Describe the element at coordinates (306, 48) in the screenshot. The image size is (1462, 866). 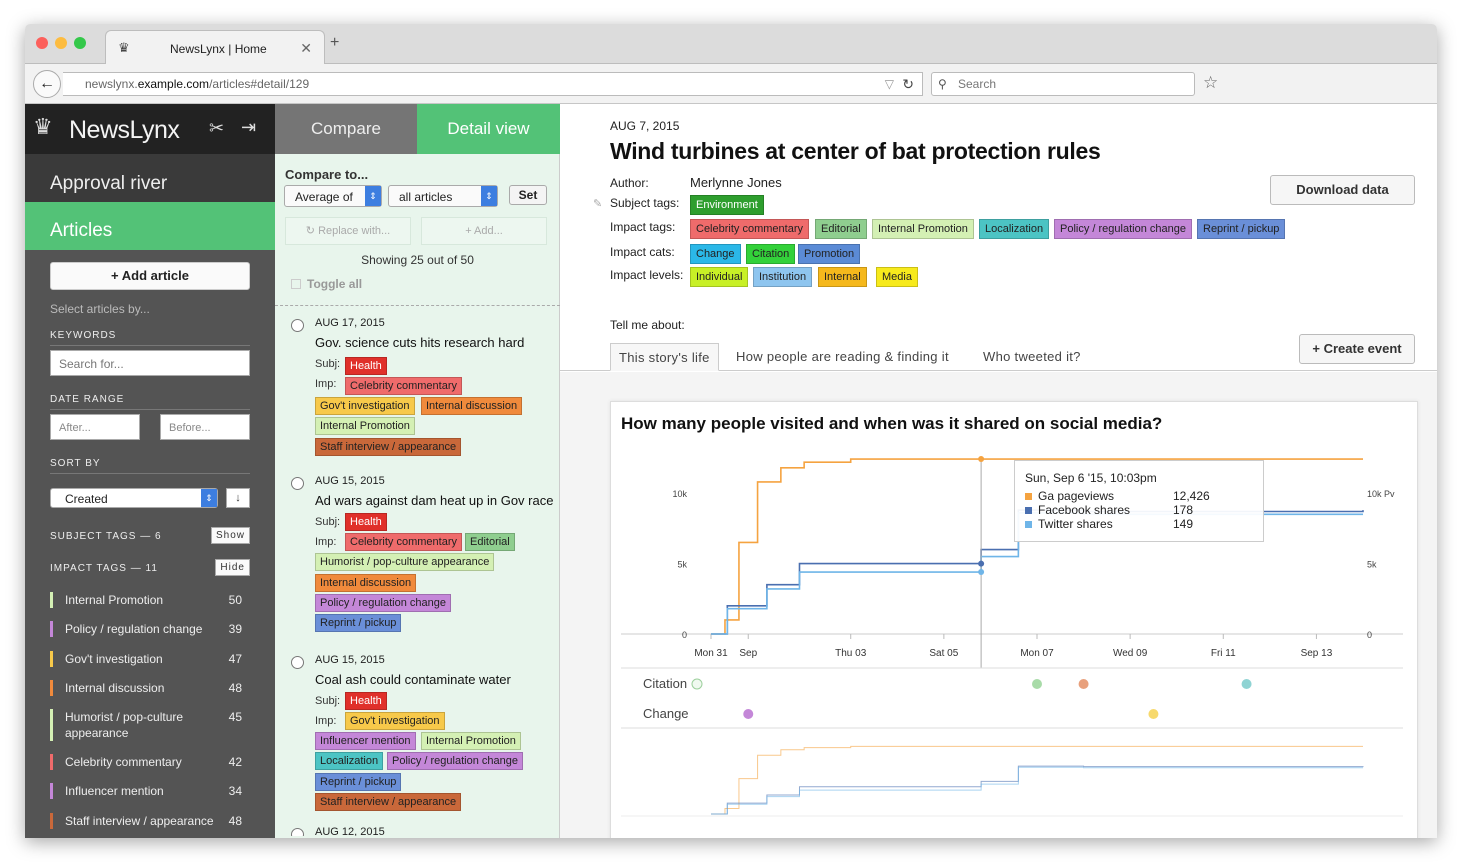
I see `close-tab-icon: ✕` at that location.